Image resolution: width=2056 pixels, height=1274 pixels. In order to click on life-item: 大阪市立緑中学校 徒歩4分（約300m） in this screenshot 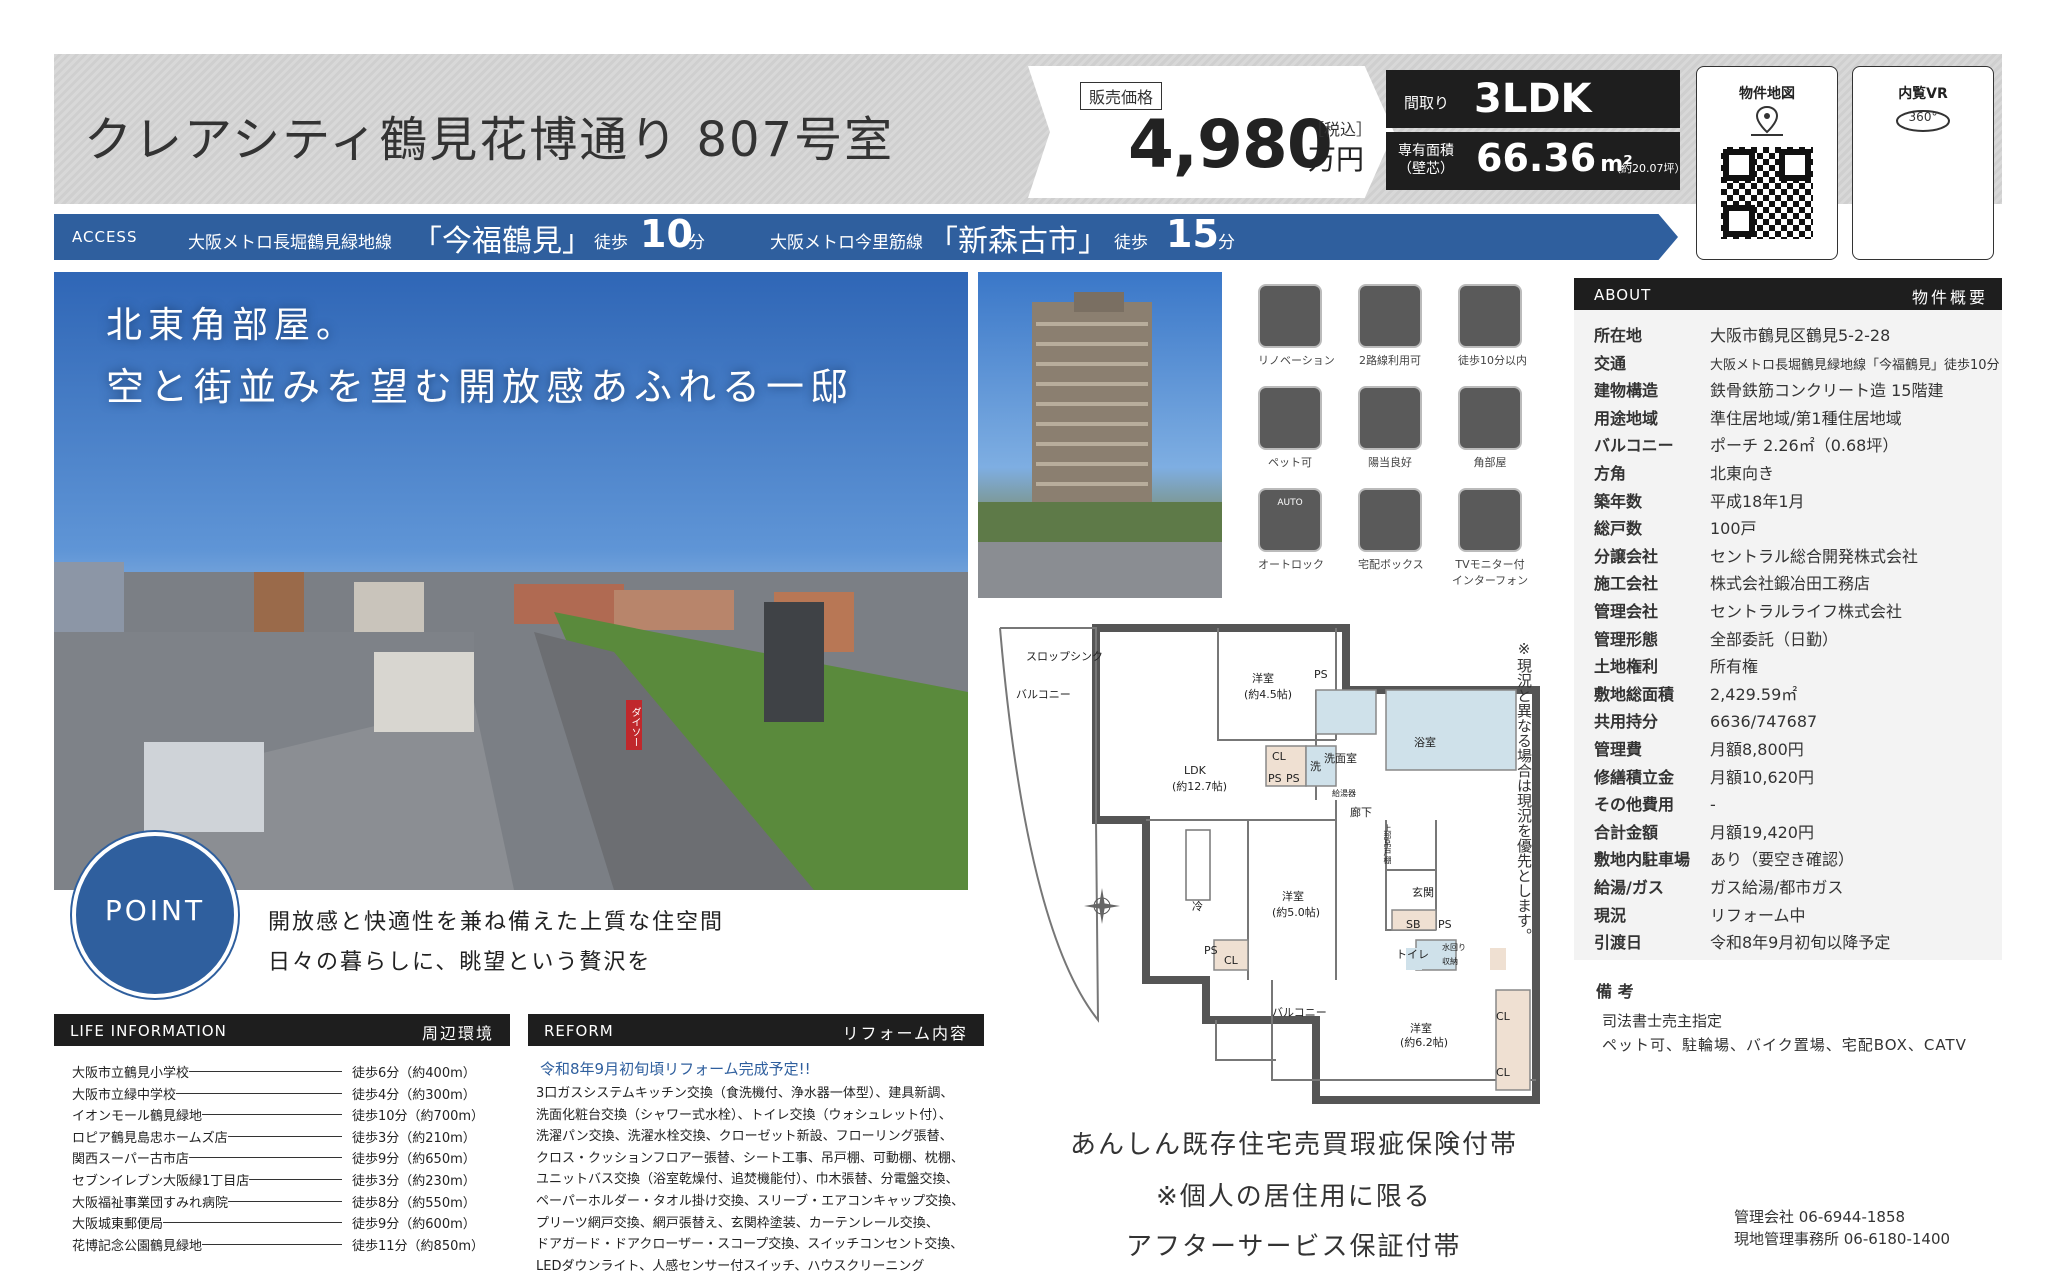, I will do `click(274, 1095)`.